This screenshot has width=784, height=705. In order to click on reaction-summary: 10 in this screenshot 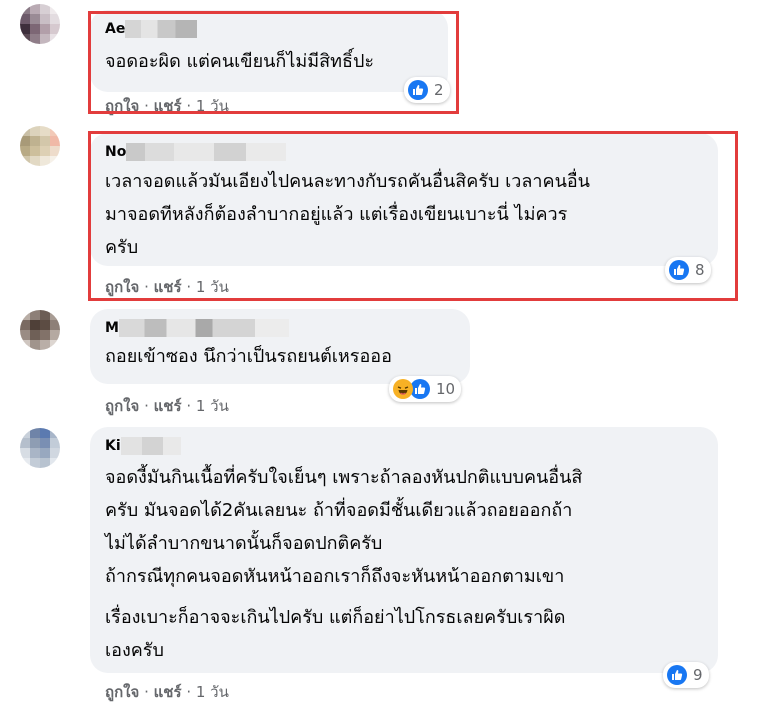, I will do `click(425, 389)`.